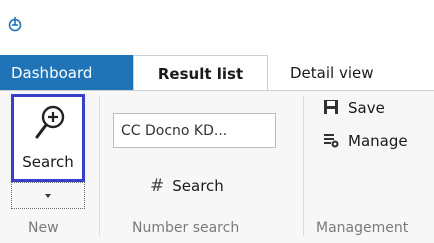 The image size is (434, 243). Describe the element at coordinates (366, 108) in the screenshot. I see `save-label: Save` at that location.